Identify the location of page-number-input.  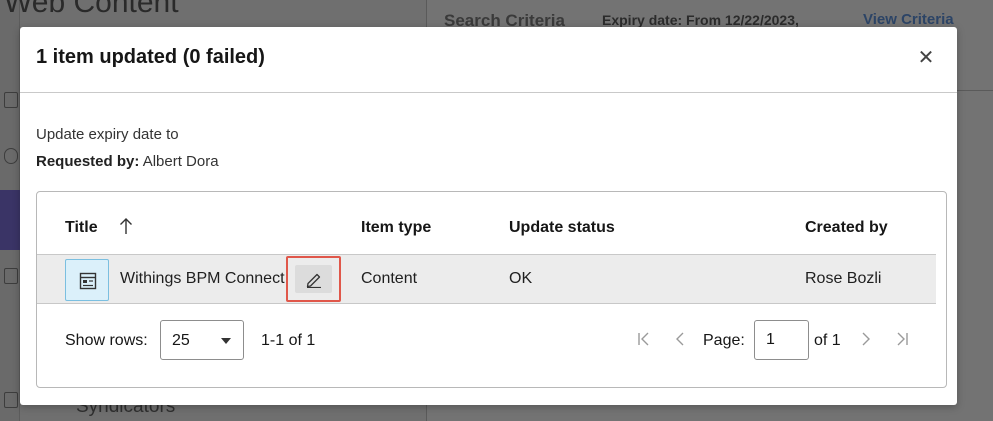
(781, 340).